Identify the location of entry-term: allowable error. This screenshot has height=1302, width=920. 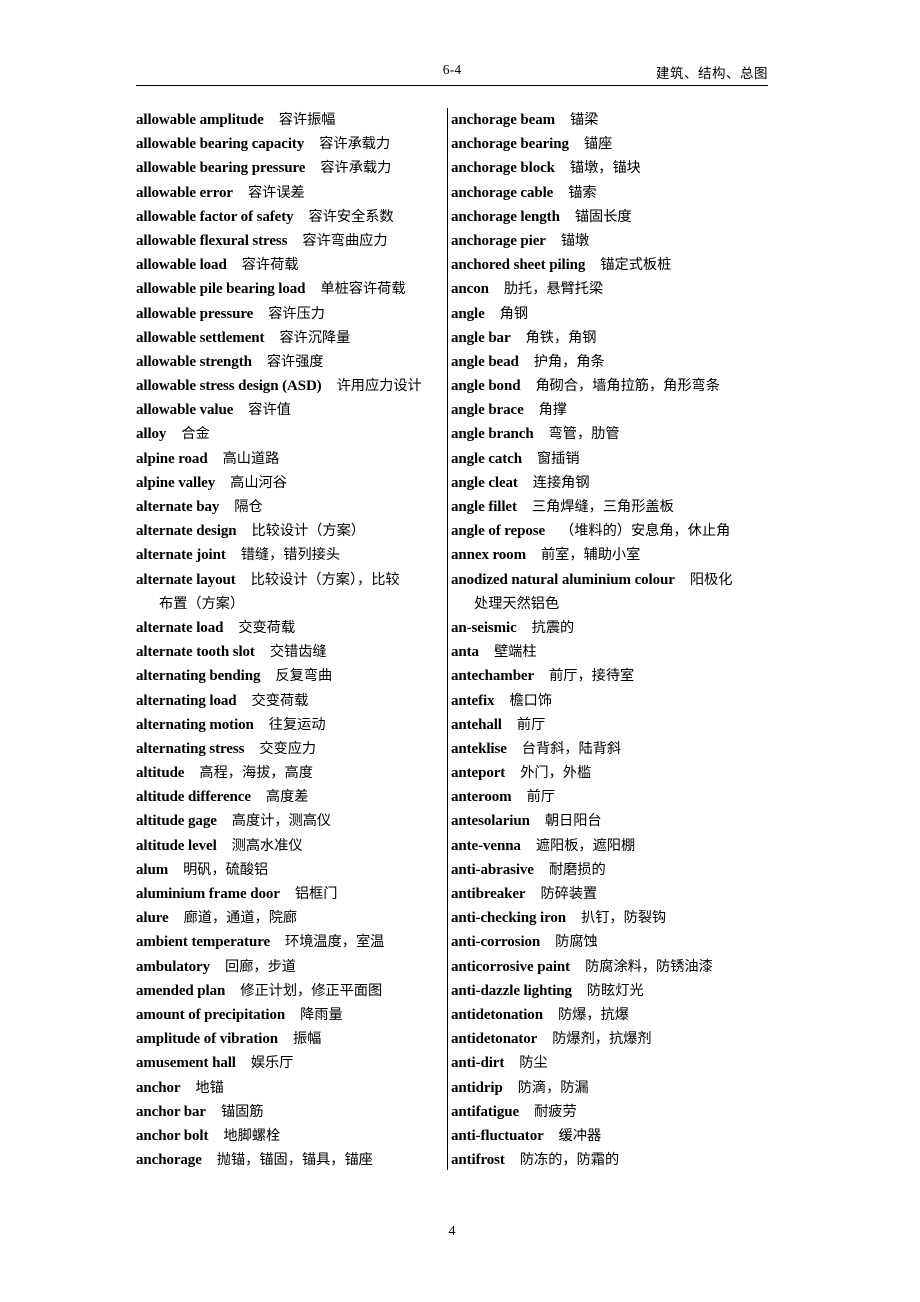
(184, 192).